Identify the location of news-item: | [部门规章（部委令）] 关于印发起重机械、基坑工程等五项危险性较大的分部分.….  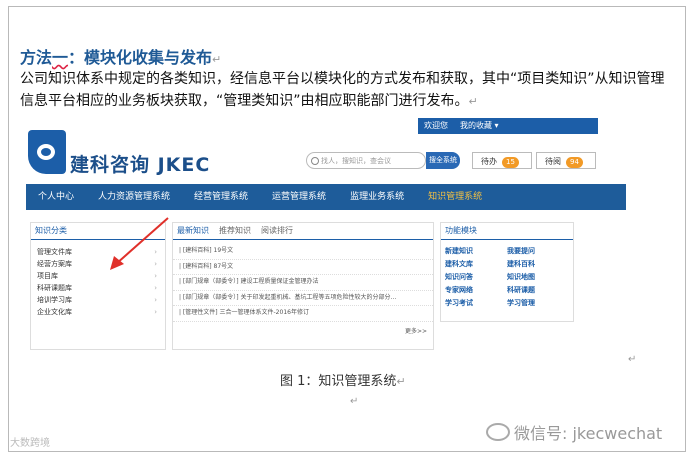
(303, 298).